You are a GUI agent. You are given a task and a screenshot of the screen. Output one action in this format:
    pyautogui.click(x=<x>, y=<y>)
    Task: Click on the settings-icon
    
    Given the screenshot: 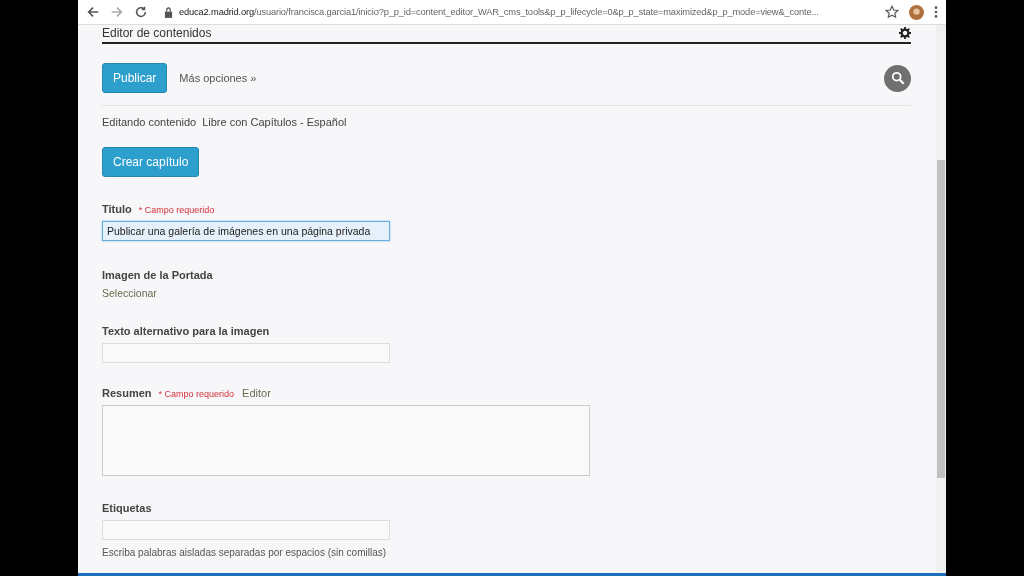 What is the action you would take?
    pyautogui.click(x=905, y=33)
    